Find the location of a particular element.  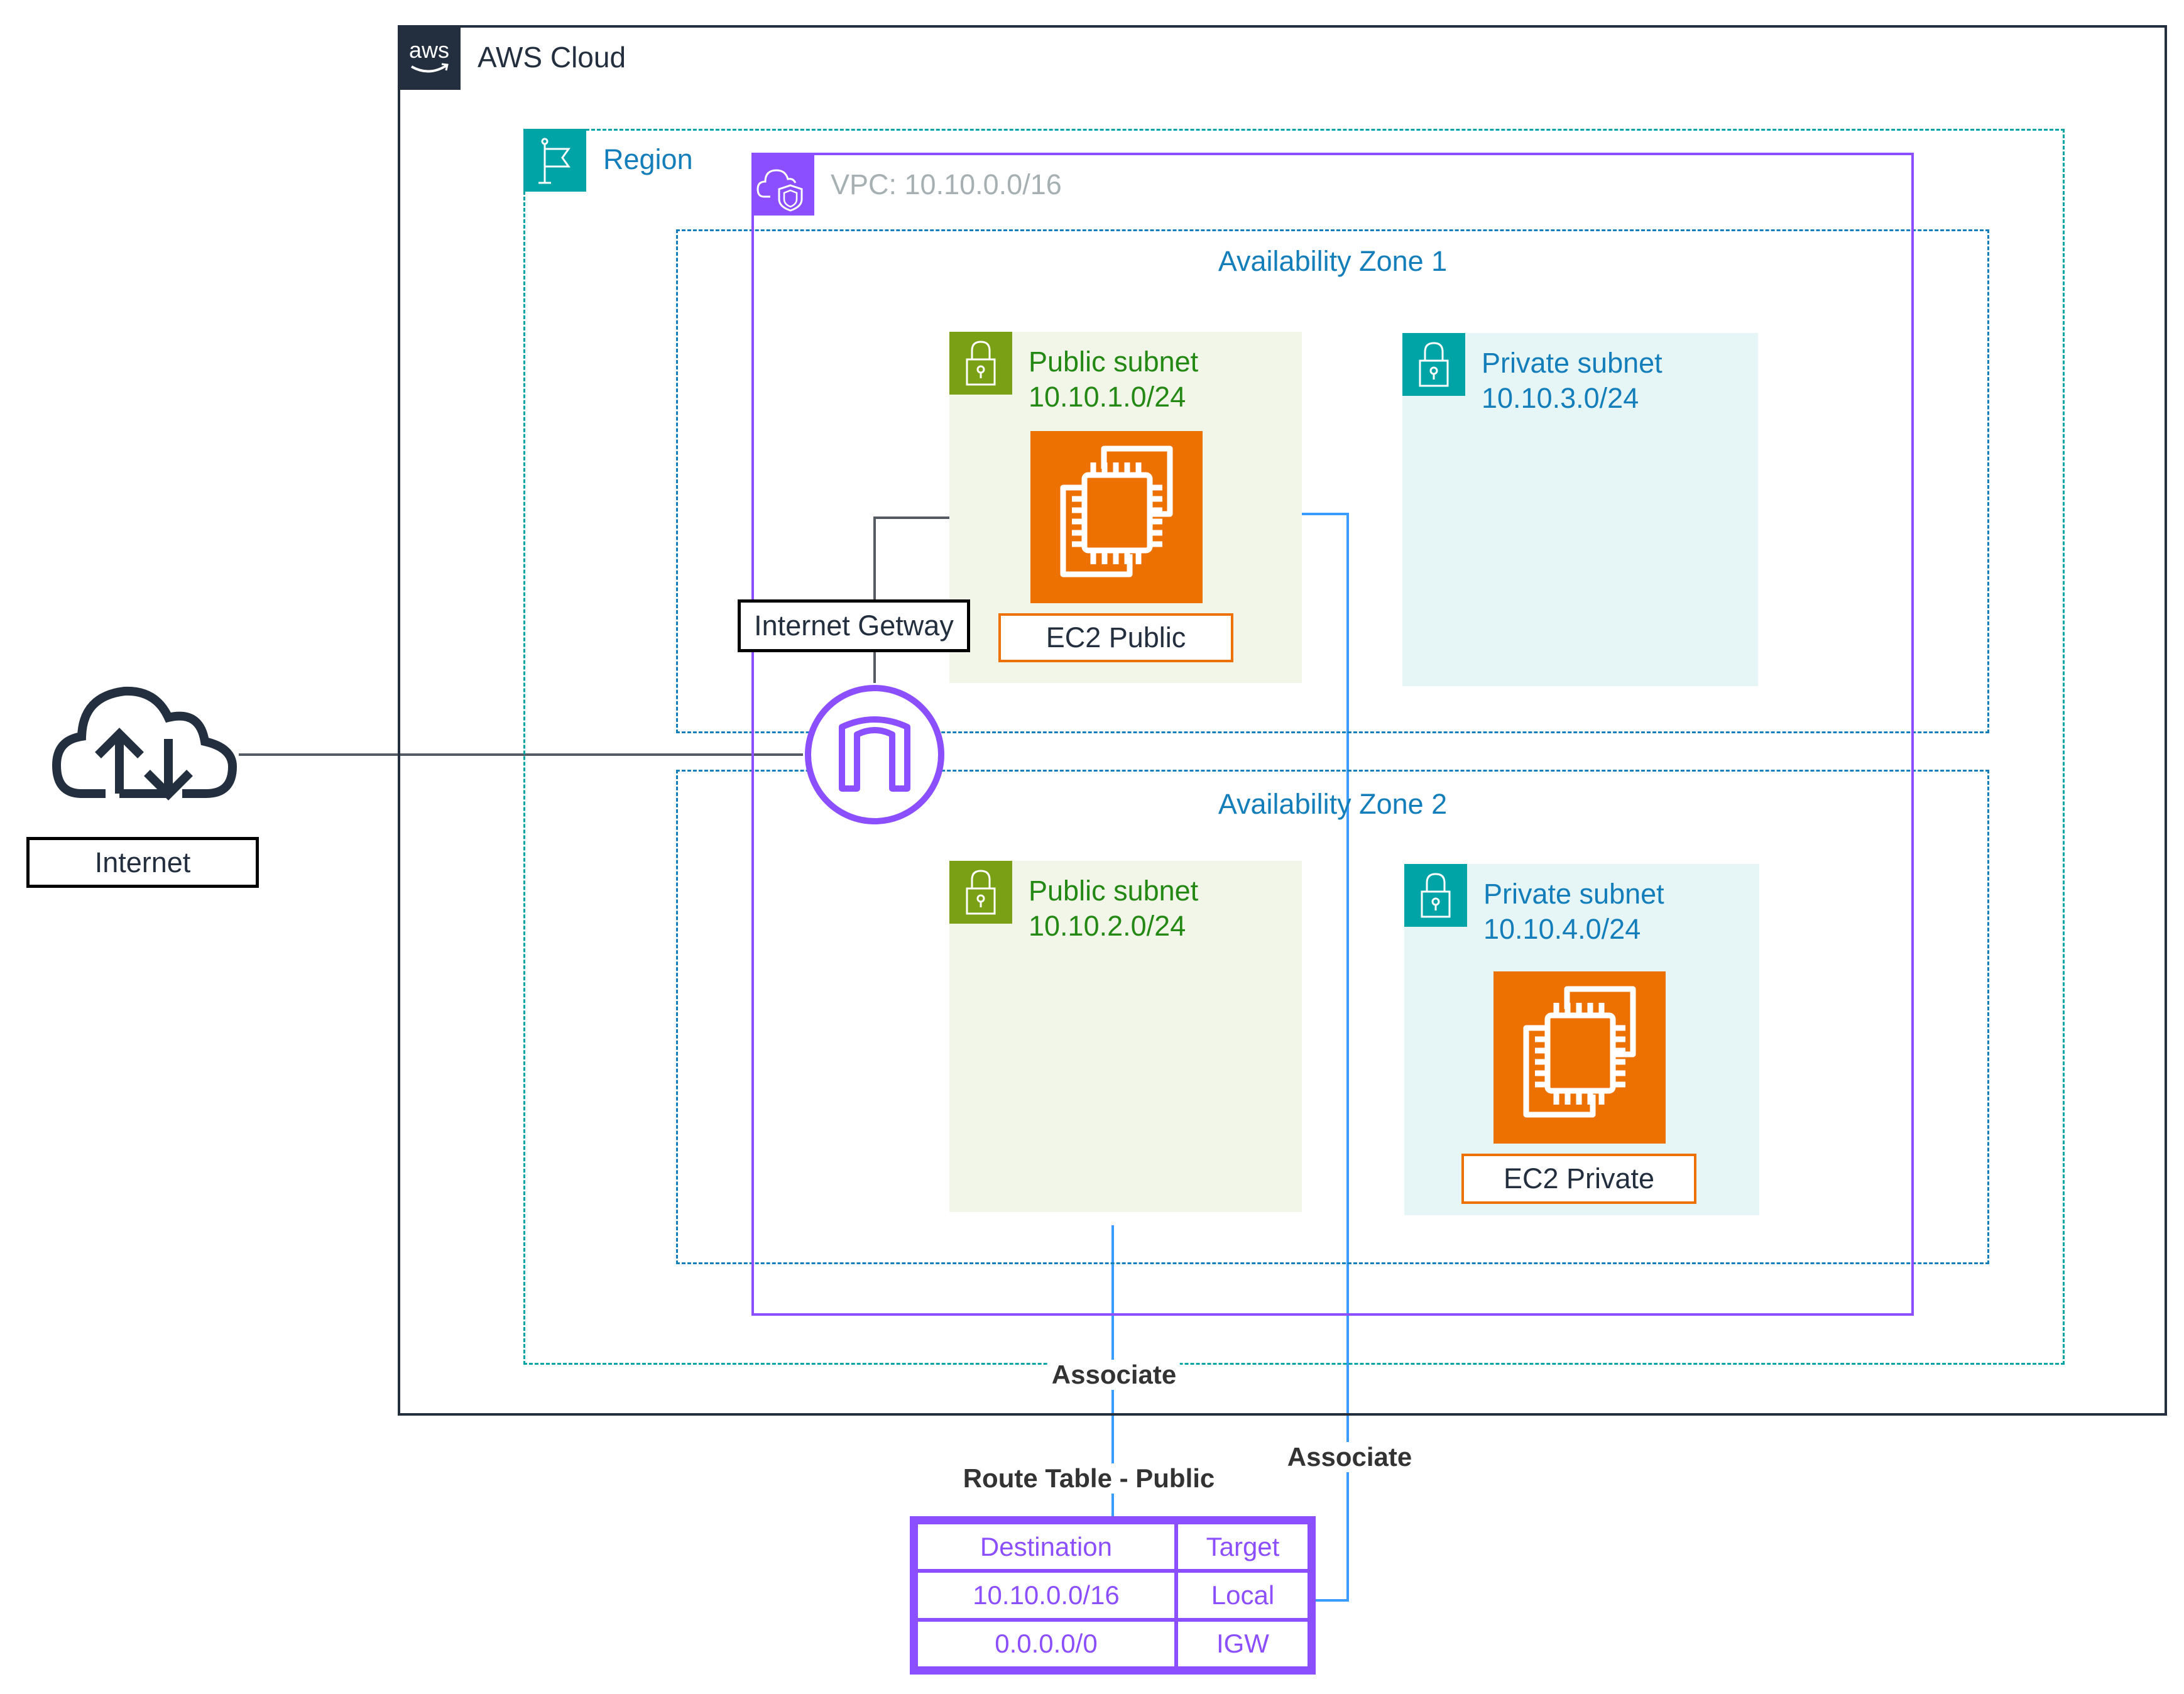

cloud-upload-download-icon is located at coordinates (144, 740).